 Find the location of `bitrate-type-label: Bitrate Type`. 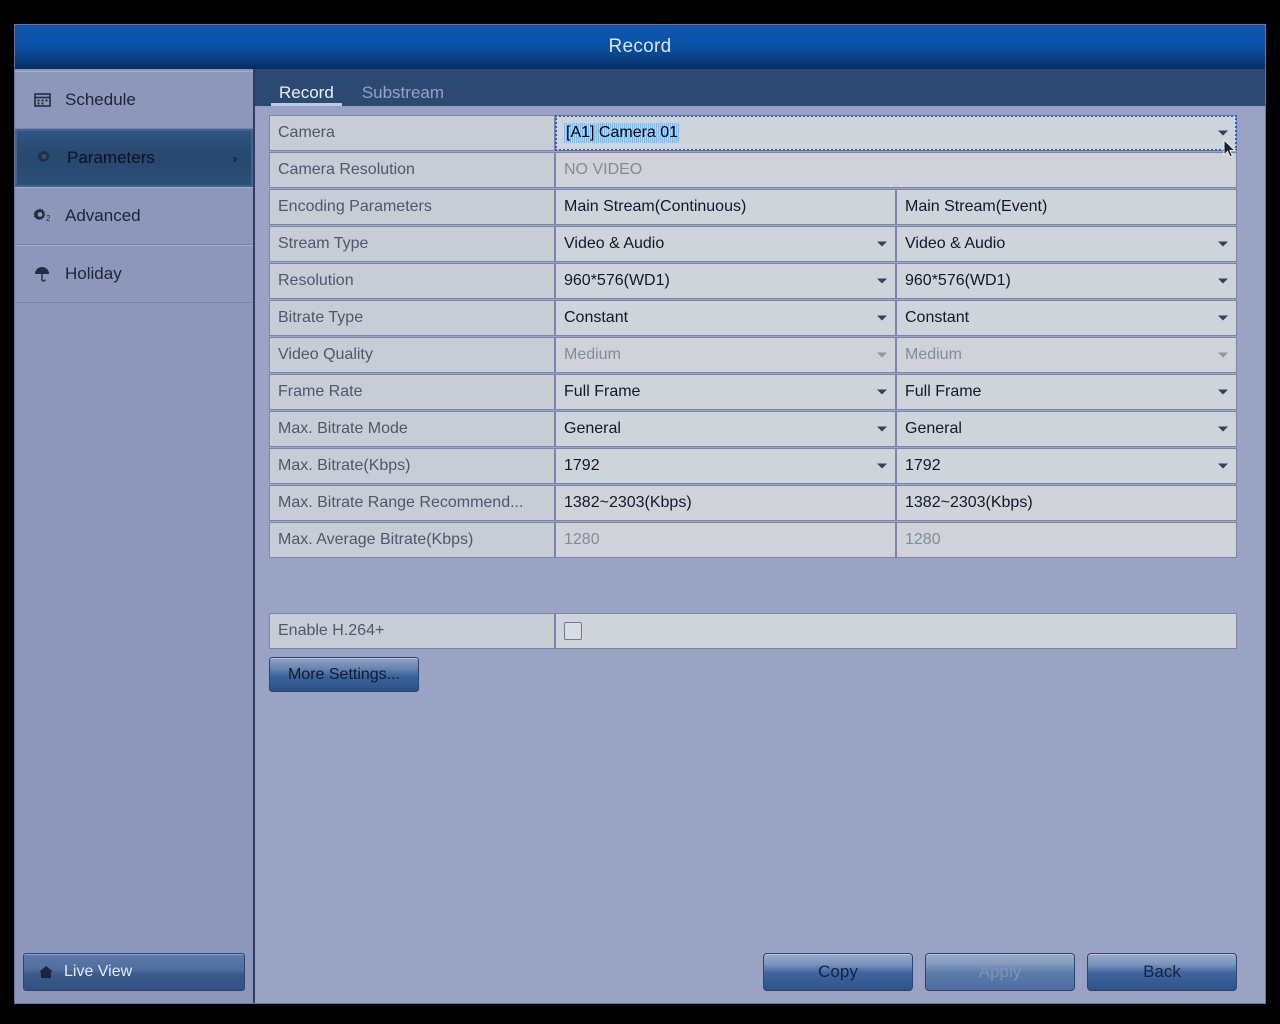

bitrate-type-label: Bitrate Type is located at coordinates (412, 318).